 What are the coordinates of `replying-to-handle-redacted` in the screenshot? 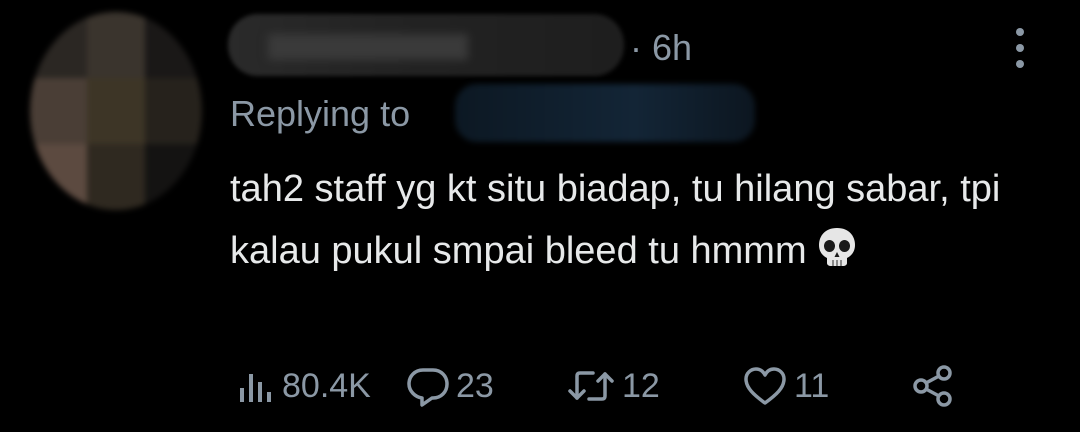 It's located at (605, 113).